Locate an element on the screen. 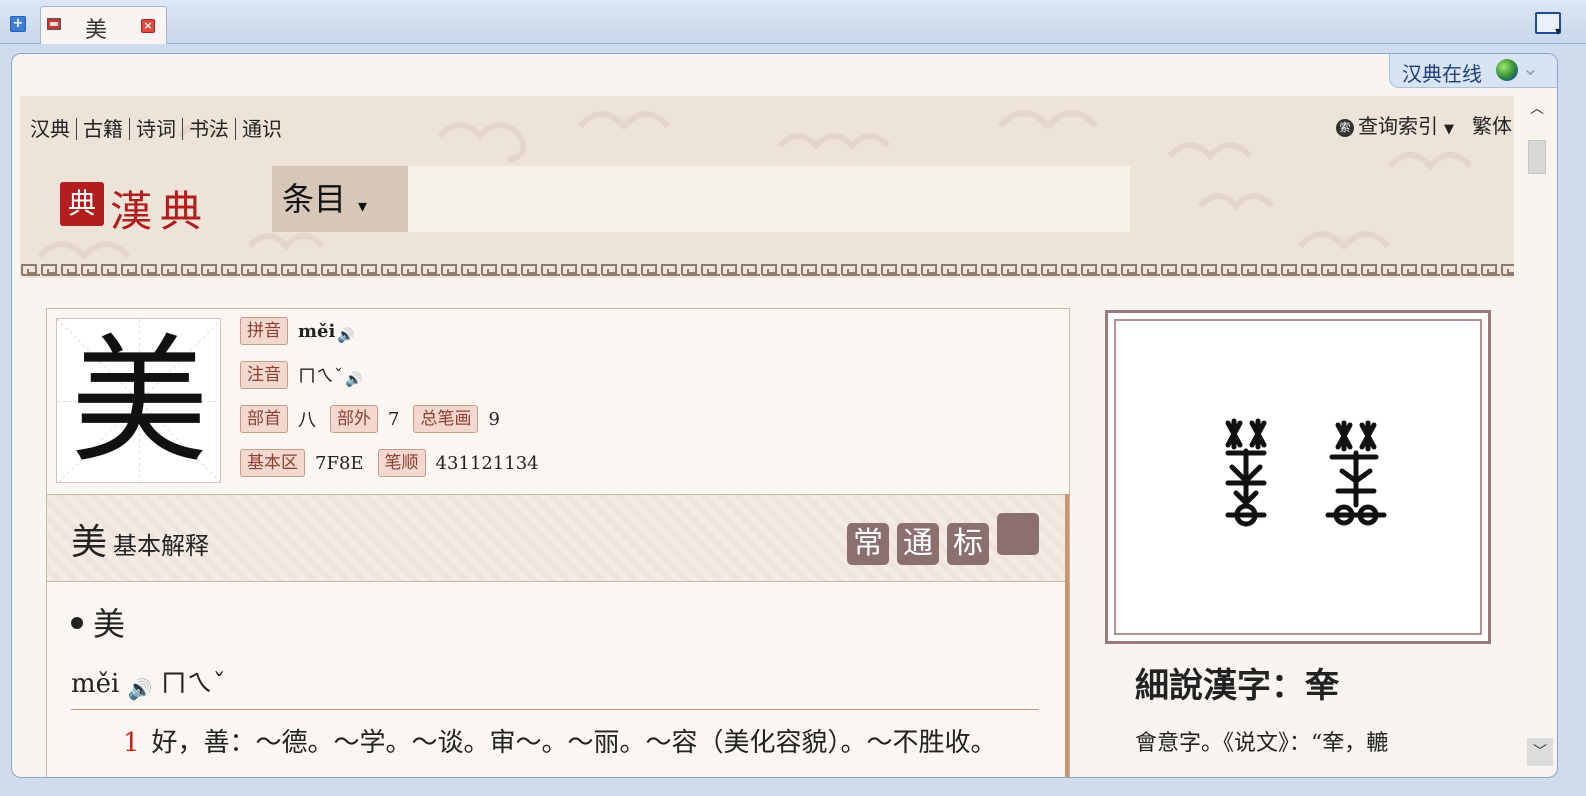 This screenshot has width=1586, height=796. scroll-thumb is located at coordinates (1537, 157).